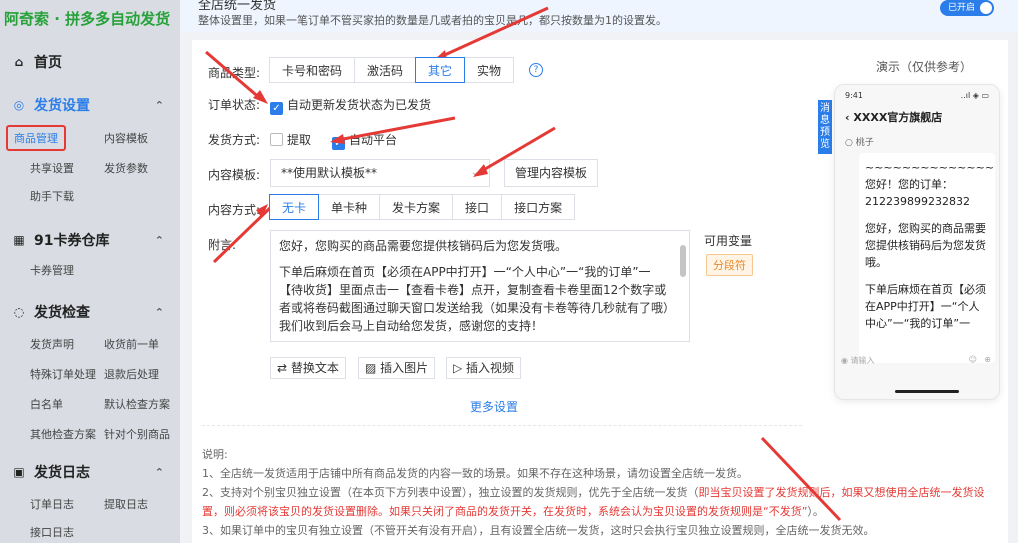 The width and height of the screenshot is (1018, 543). I want to click on nav-section-card-warehouse: ▦ 91卡券仓库 ⌃, so click(92, 240).